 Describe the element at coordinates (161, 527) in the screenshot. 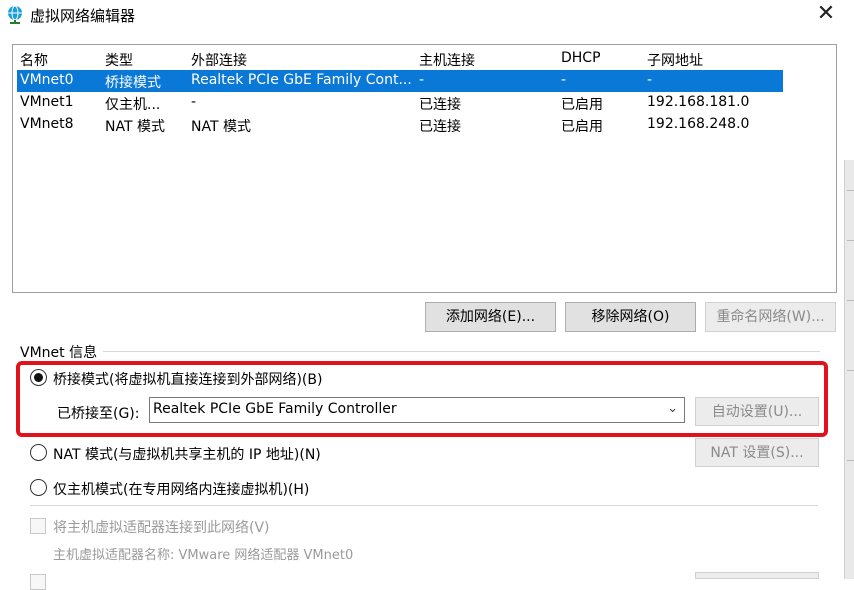

I see `connect-adapter-label: 将主机虚拟适配器连接到此网络(V)` at that location.